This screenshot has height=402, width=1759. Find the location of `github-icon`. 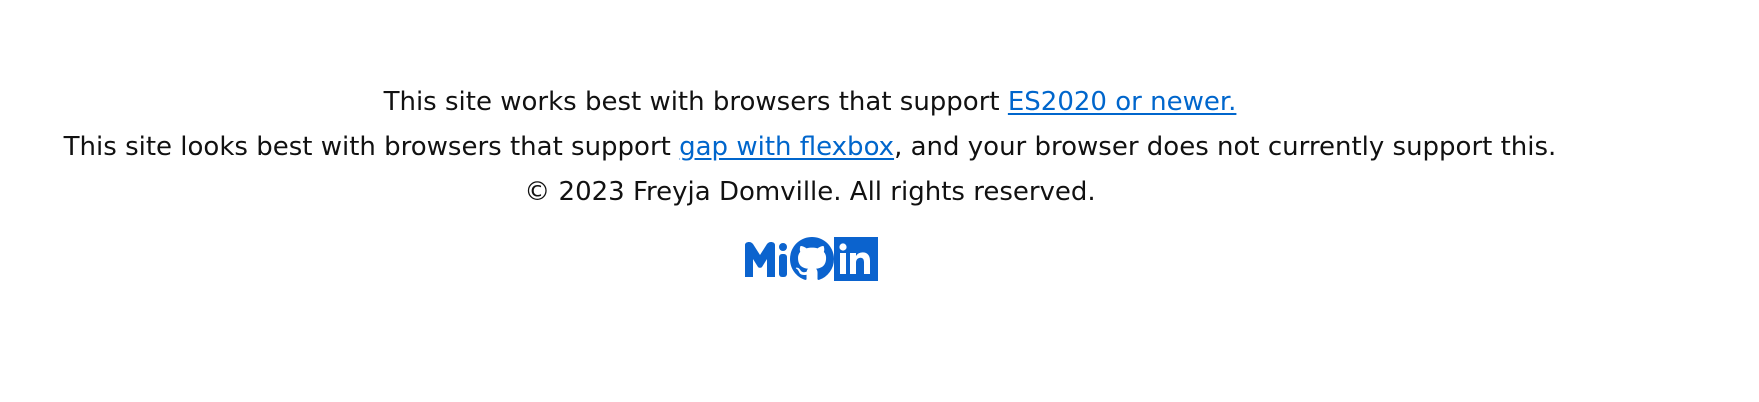

github-icon is located at coordinates (812, 258).